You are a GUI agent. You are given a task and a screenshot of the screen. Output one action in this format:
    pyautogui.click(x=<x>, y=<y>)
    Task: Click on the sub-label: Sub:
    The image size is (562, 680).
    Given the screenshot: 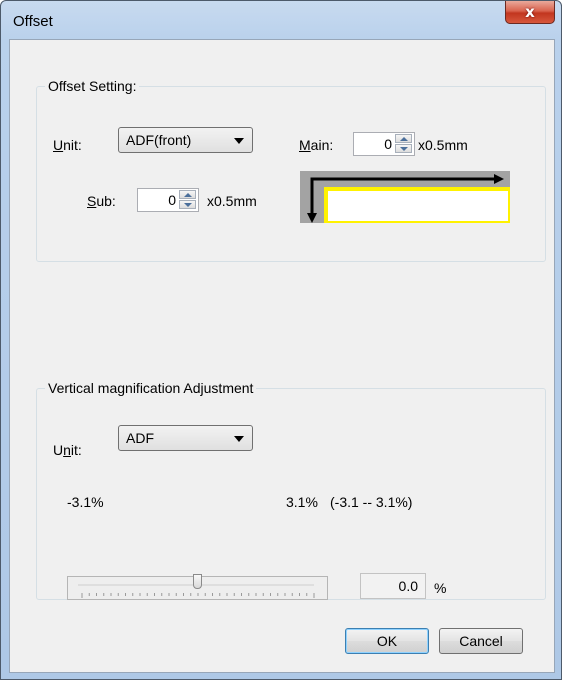 What is the action you would take?
    pyautogui.click(x=101, y=201)
    